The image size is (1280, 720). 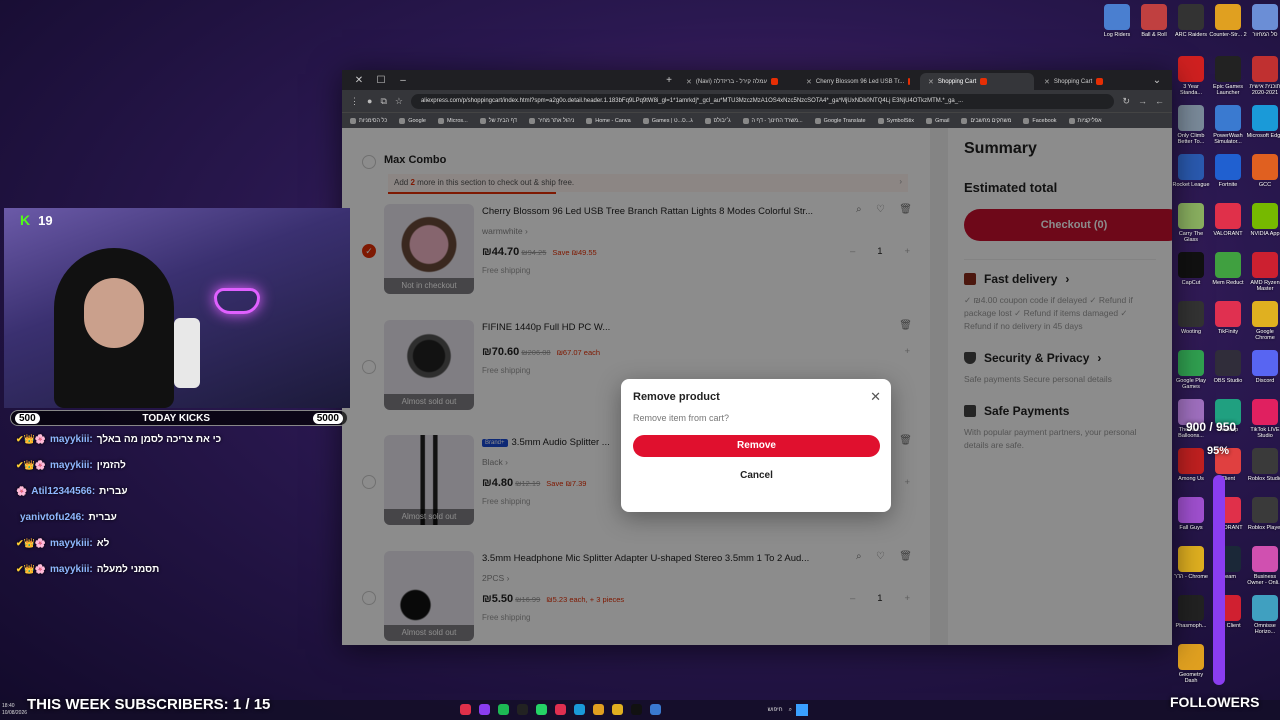 I want to click on desktop-shortcut: Wooting, so click(x=1191, y=318).